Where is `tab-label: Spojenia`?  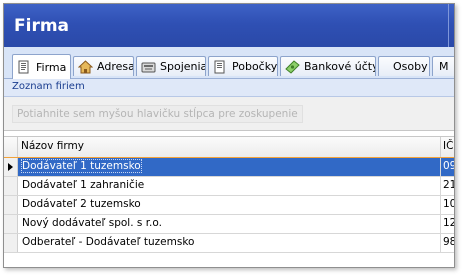
tab-label: Spojenia is located at coordinates (183, 66).